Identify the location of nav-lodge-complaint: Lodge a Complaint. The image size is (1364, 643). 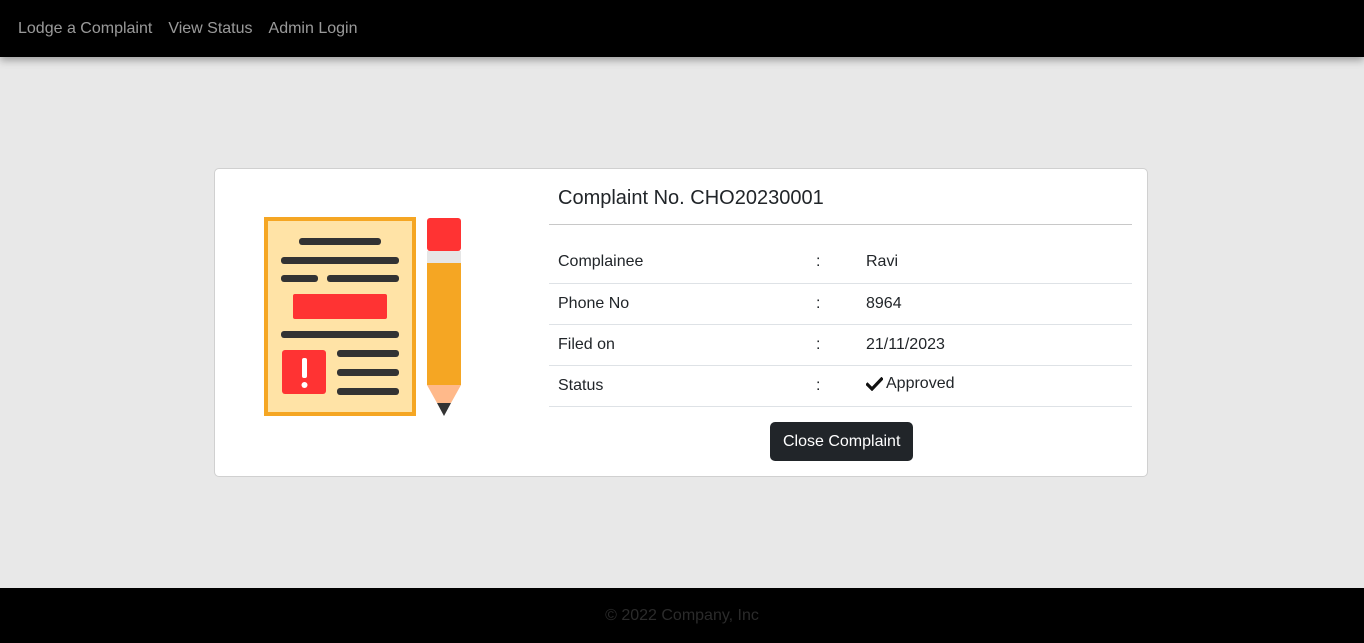
(85, 29).